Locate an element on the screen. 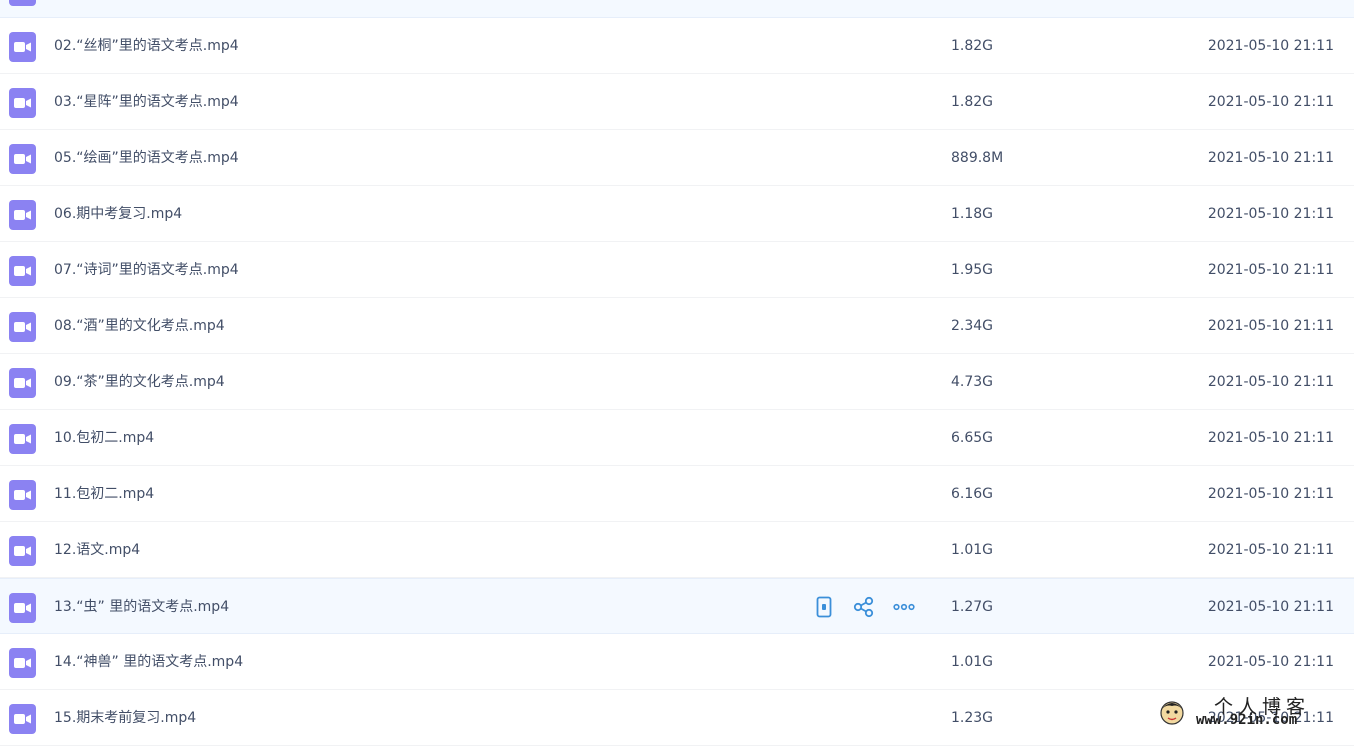 The image size is (1354, 746). file-row: 03.“星阵”里的语文考点.mp4 1.82G 2021-05-10 21:11 is located at coordinates (677, 102).